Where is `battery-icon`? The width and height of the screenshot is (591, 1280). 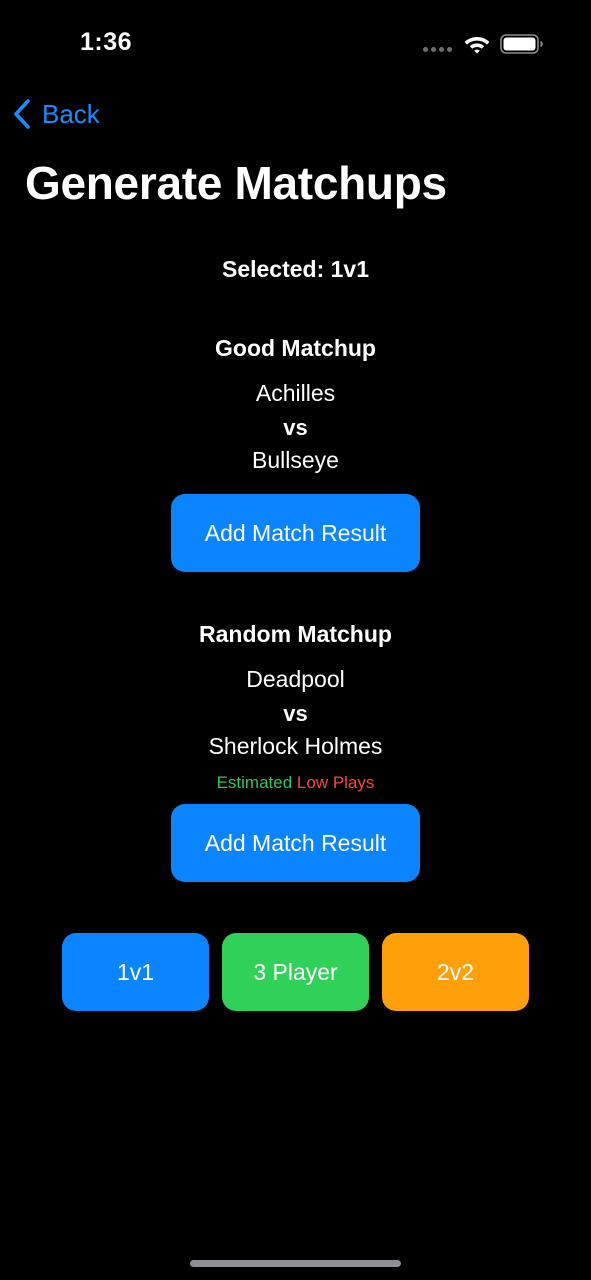
battery-icon is located at coordinates (521, 44).